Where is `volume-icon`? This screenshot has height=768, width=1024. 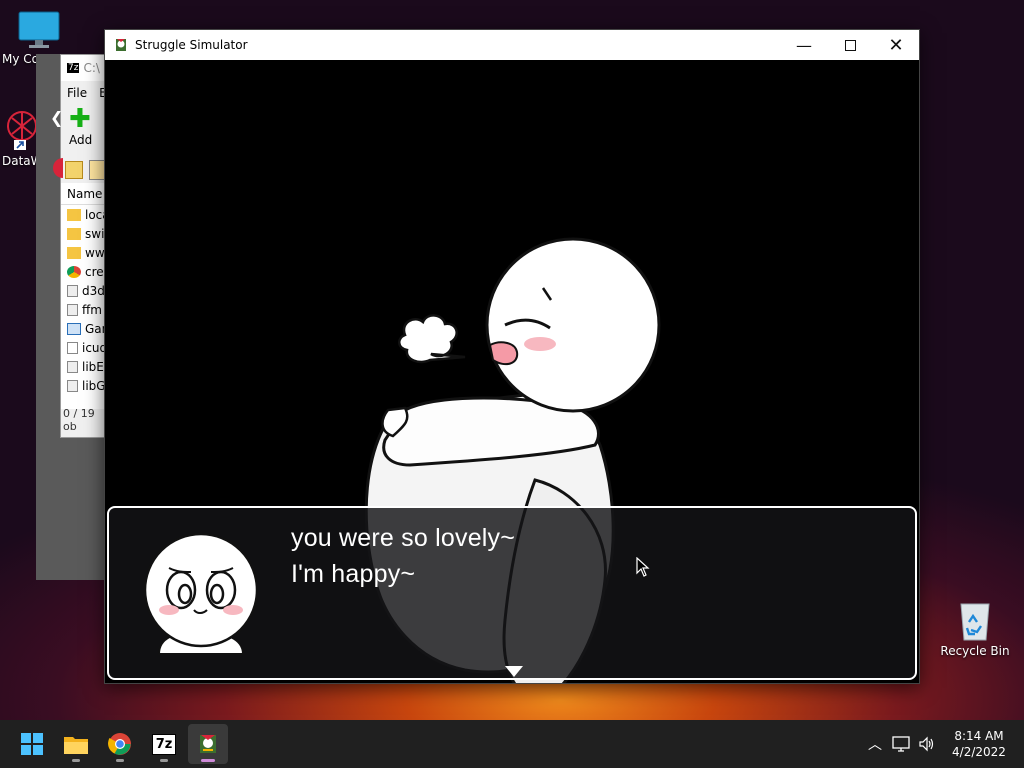
volume-icon is located at coordinates (926, 744).